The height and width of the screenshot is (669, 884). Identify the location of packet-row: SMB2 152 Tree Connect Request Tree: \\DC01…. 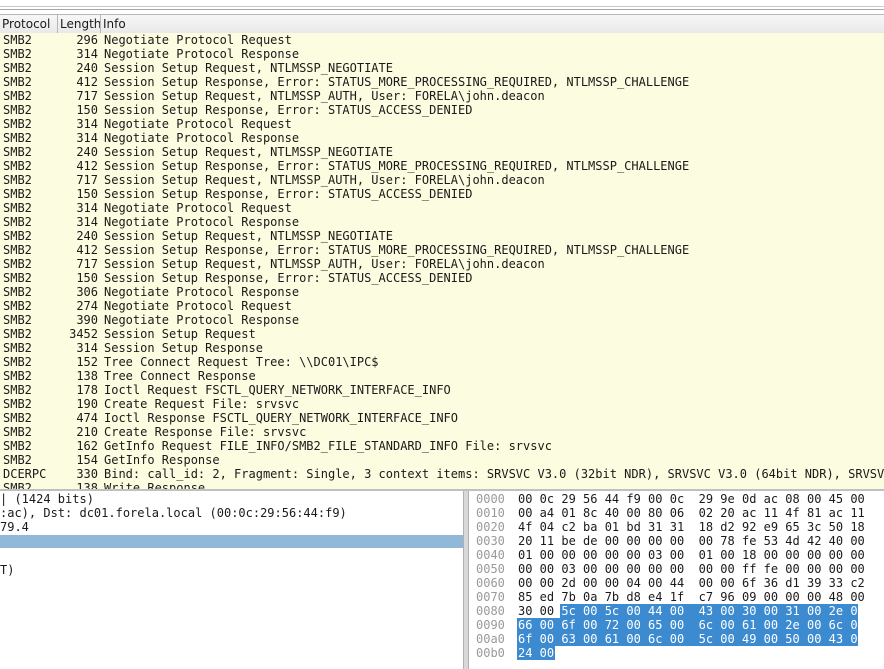
(442, 362).